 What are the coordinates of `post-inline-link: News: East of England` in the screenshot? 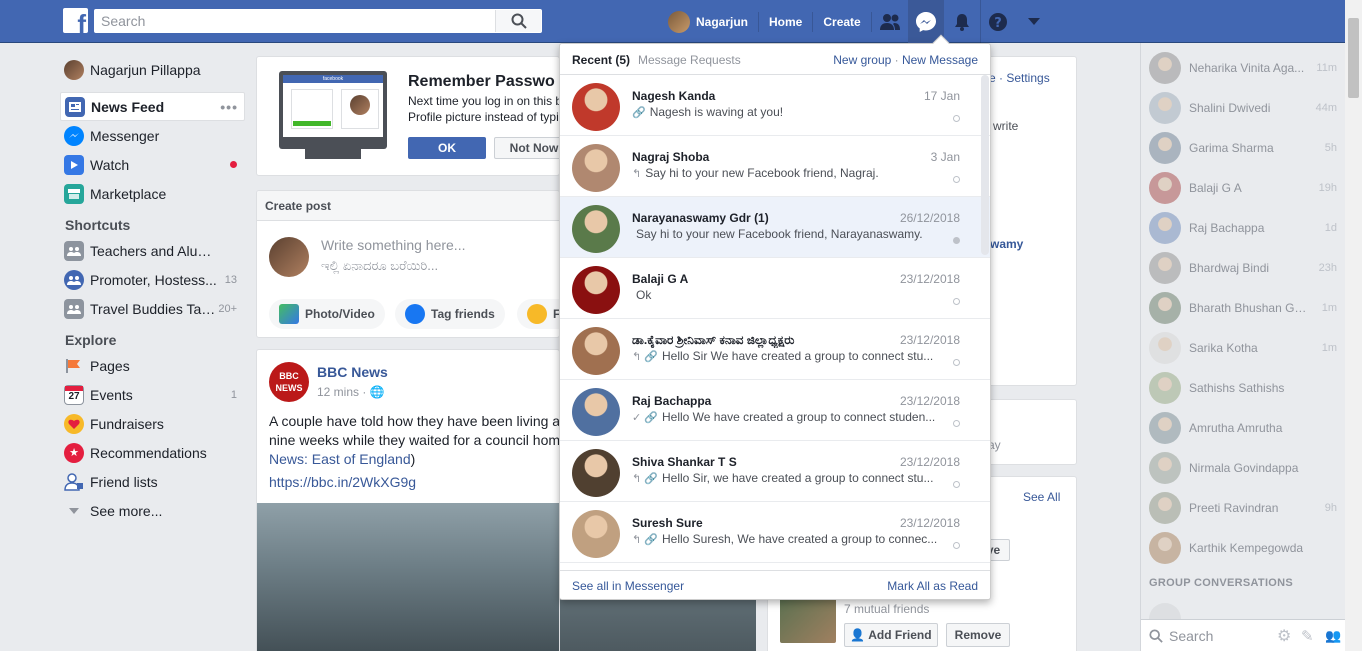 It's located at (340, 459).